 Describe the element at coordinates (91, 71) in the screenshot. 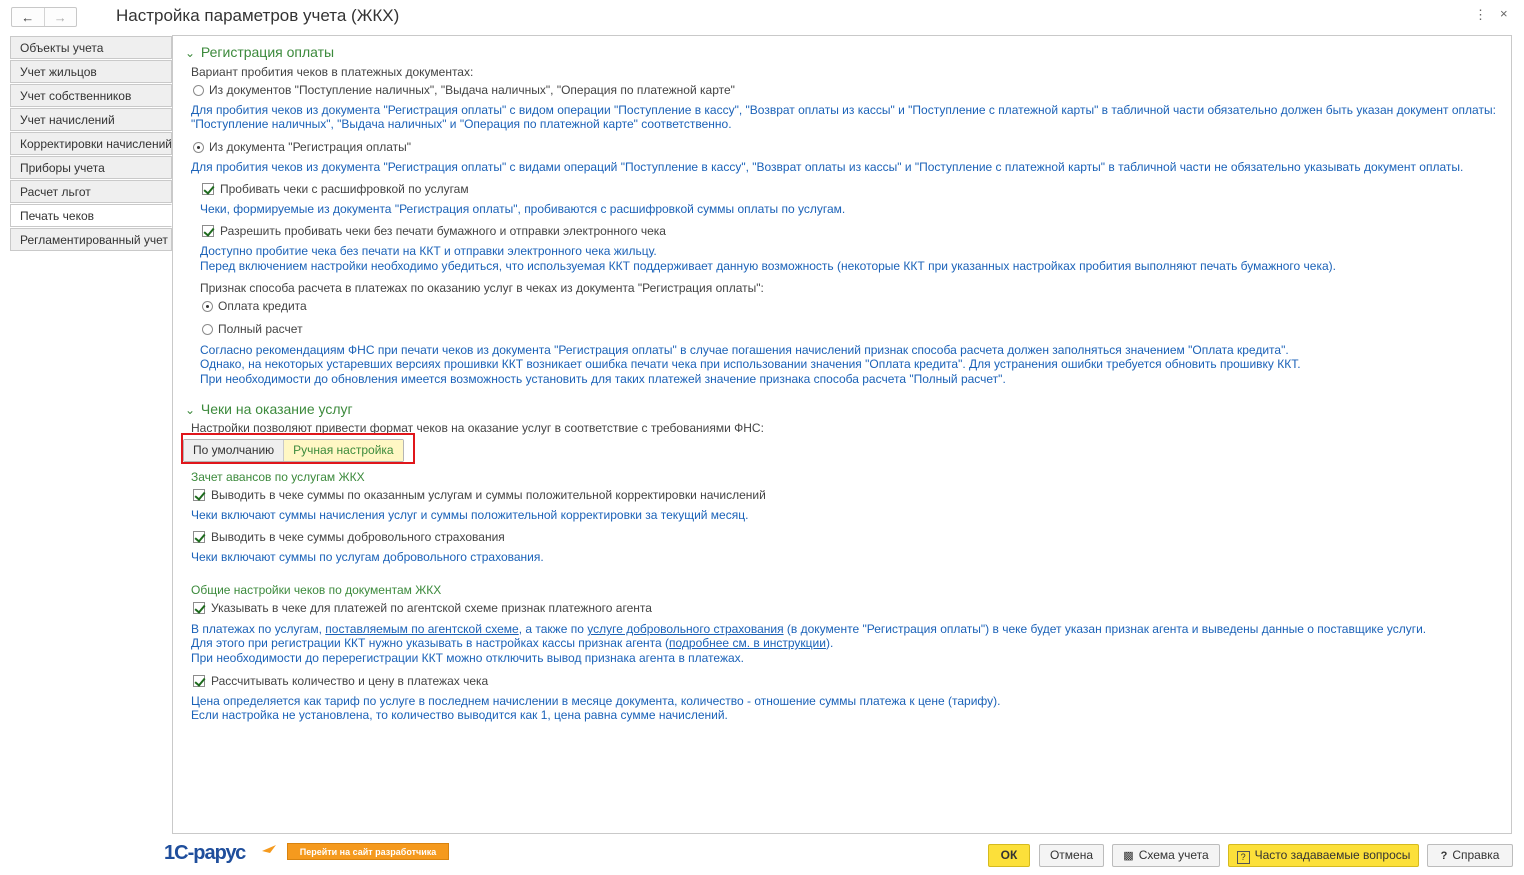

I see `sidebar-item-residents: Учет жильцов` at that location.